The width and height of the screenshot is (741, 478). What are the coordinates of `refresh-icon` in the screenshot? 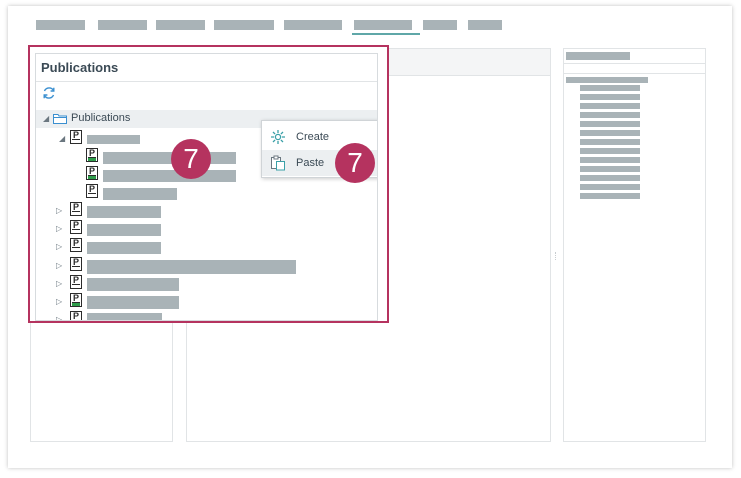 It's located at (49, 93).